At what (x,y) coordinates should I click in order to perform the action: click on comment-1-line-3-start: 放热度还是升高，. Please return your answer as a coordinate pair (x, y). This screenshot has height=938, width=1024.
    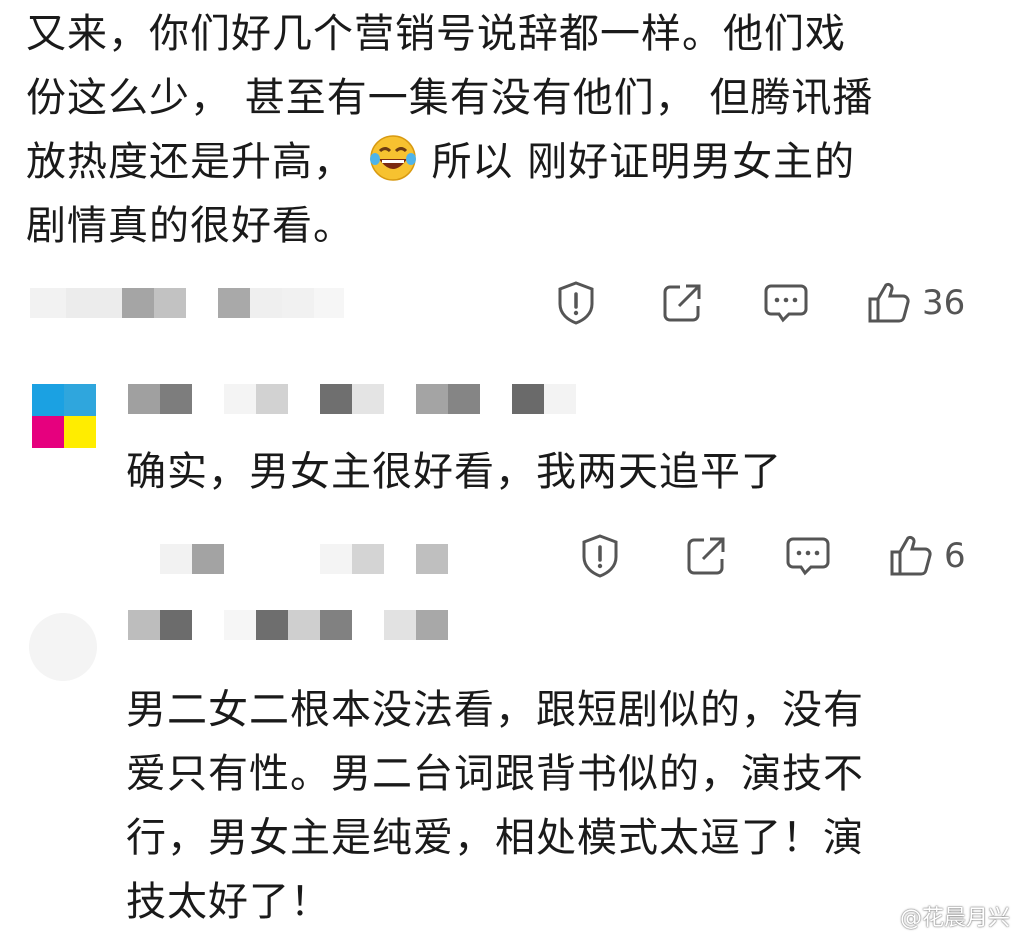
    Looking at the image, I should click on (190, 162).